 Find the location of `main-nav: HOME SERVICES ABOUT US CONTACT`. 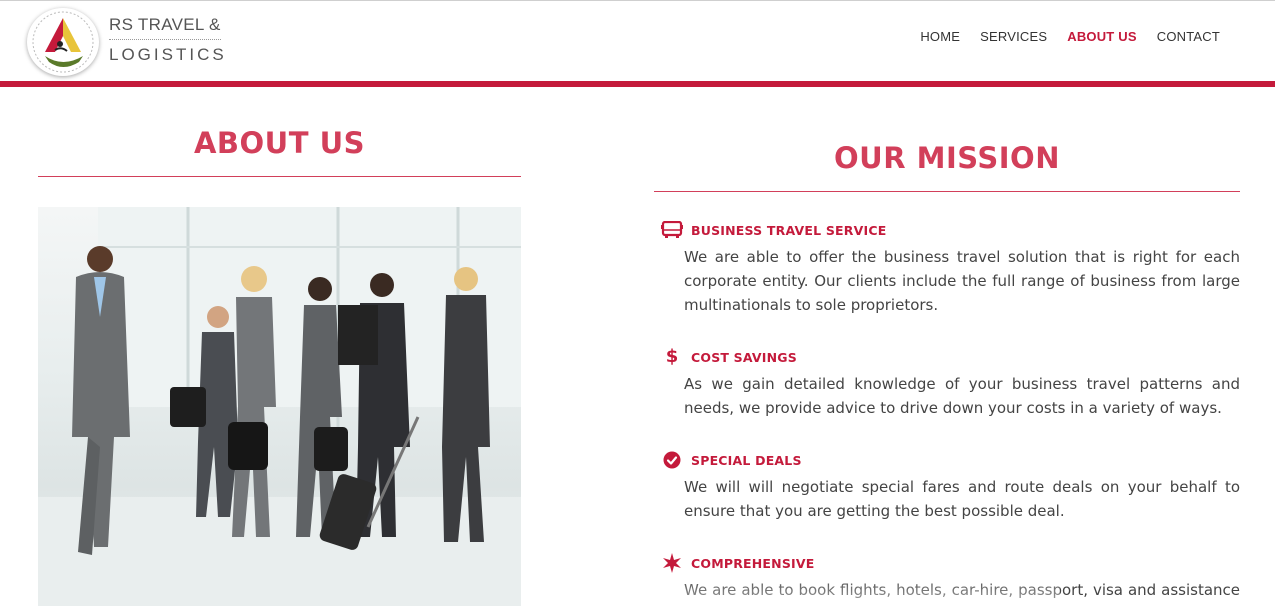

main-nav: HOME SERVICES ABOUT US CONTACT is located at coordinates (1070, 36).